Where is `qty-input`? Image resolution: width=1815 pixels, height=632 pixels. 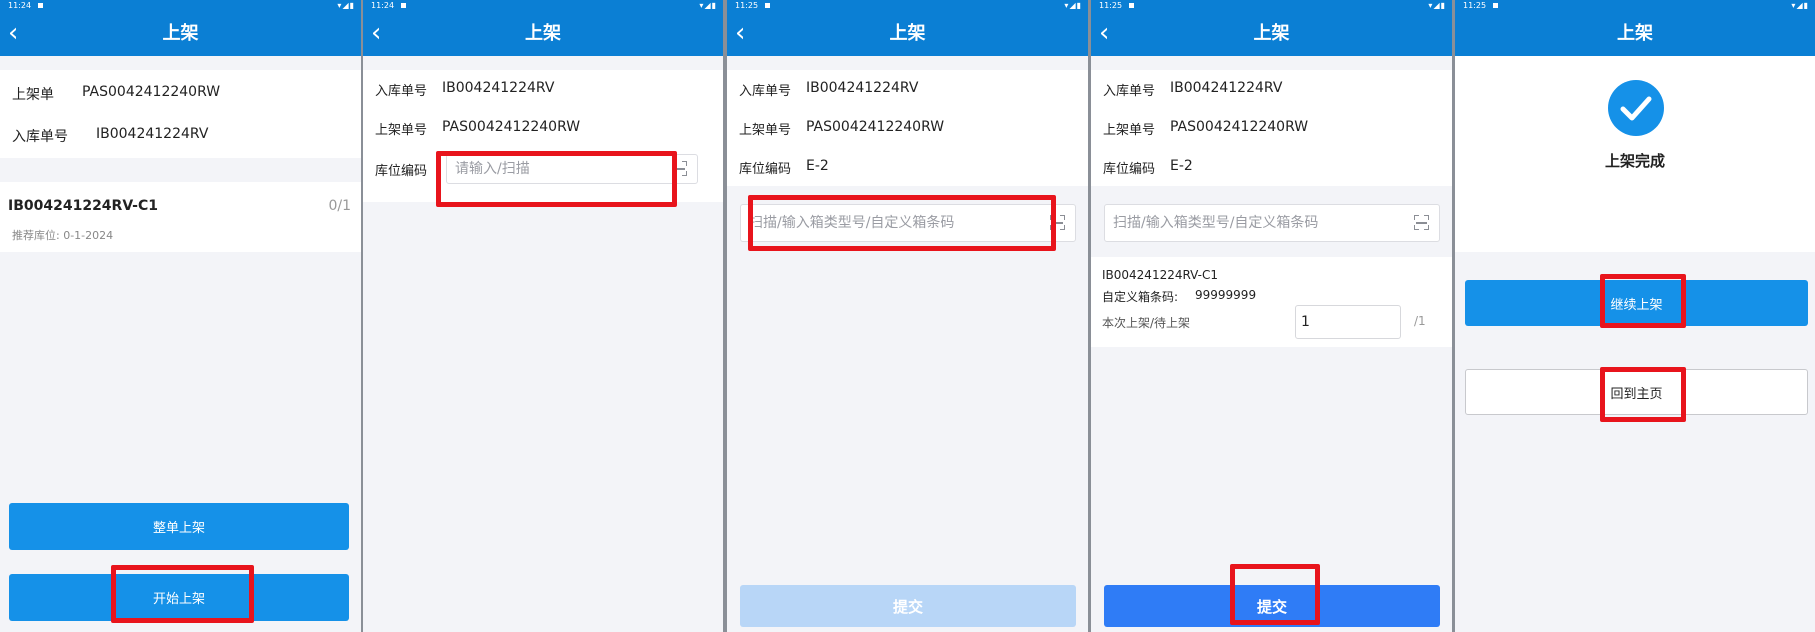 qty-input is located at coordinates (1348, 322).